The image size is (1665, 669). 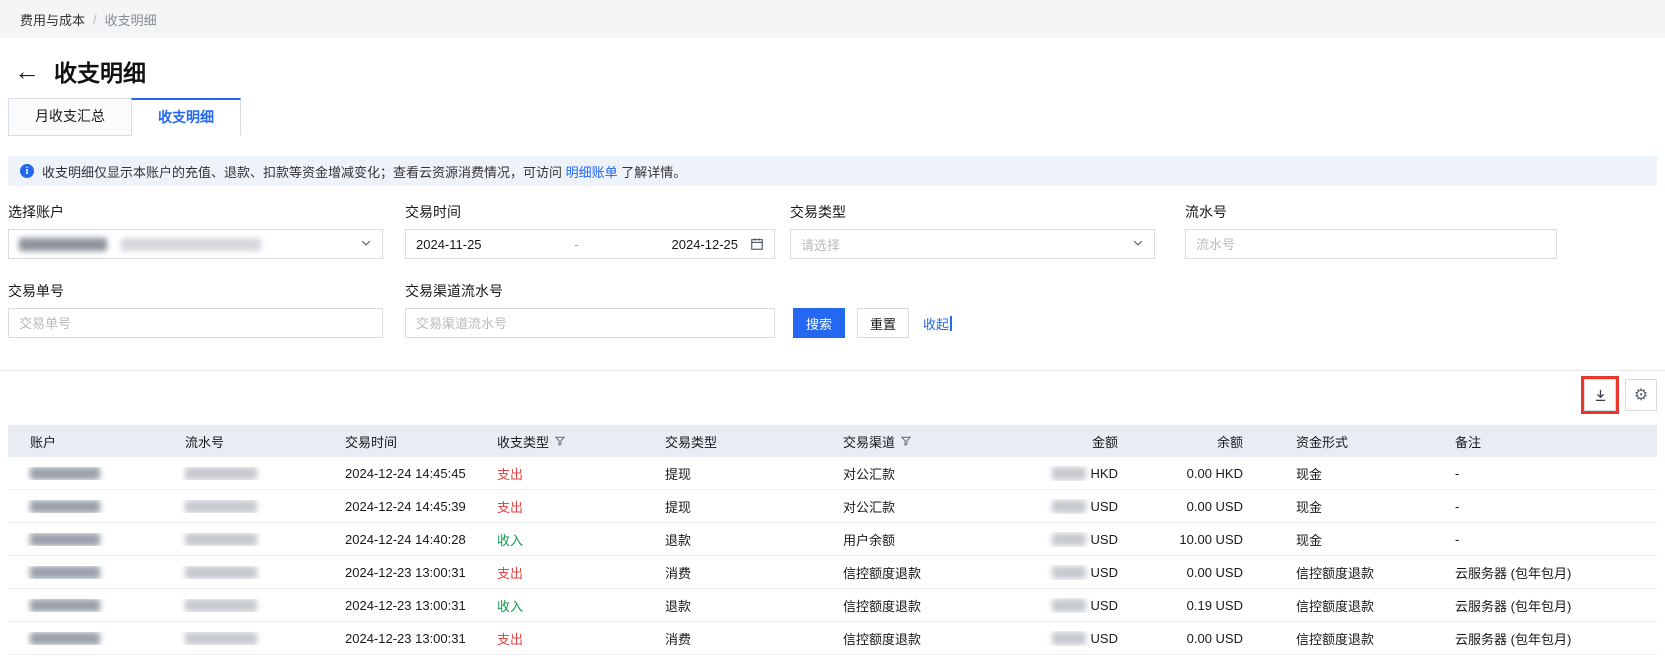 I want to click on date-range-label: 交易时间, so click(x=433, y=212).